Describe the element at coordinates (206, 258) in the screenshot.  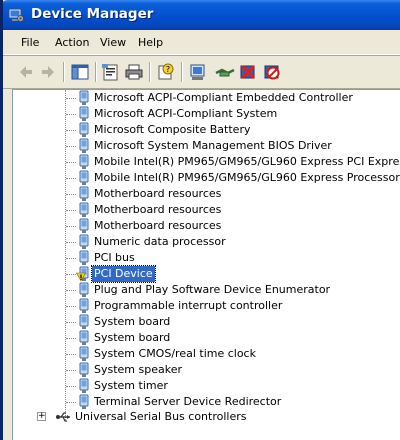
I see `tree-device-item: PCI bus` at that location.